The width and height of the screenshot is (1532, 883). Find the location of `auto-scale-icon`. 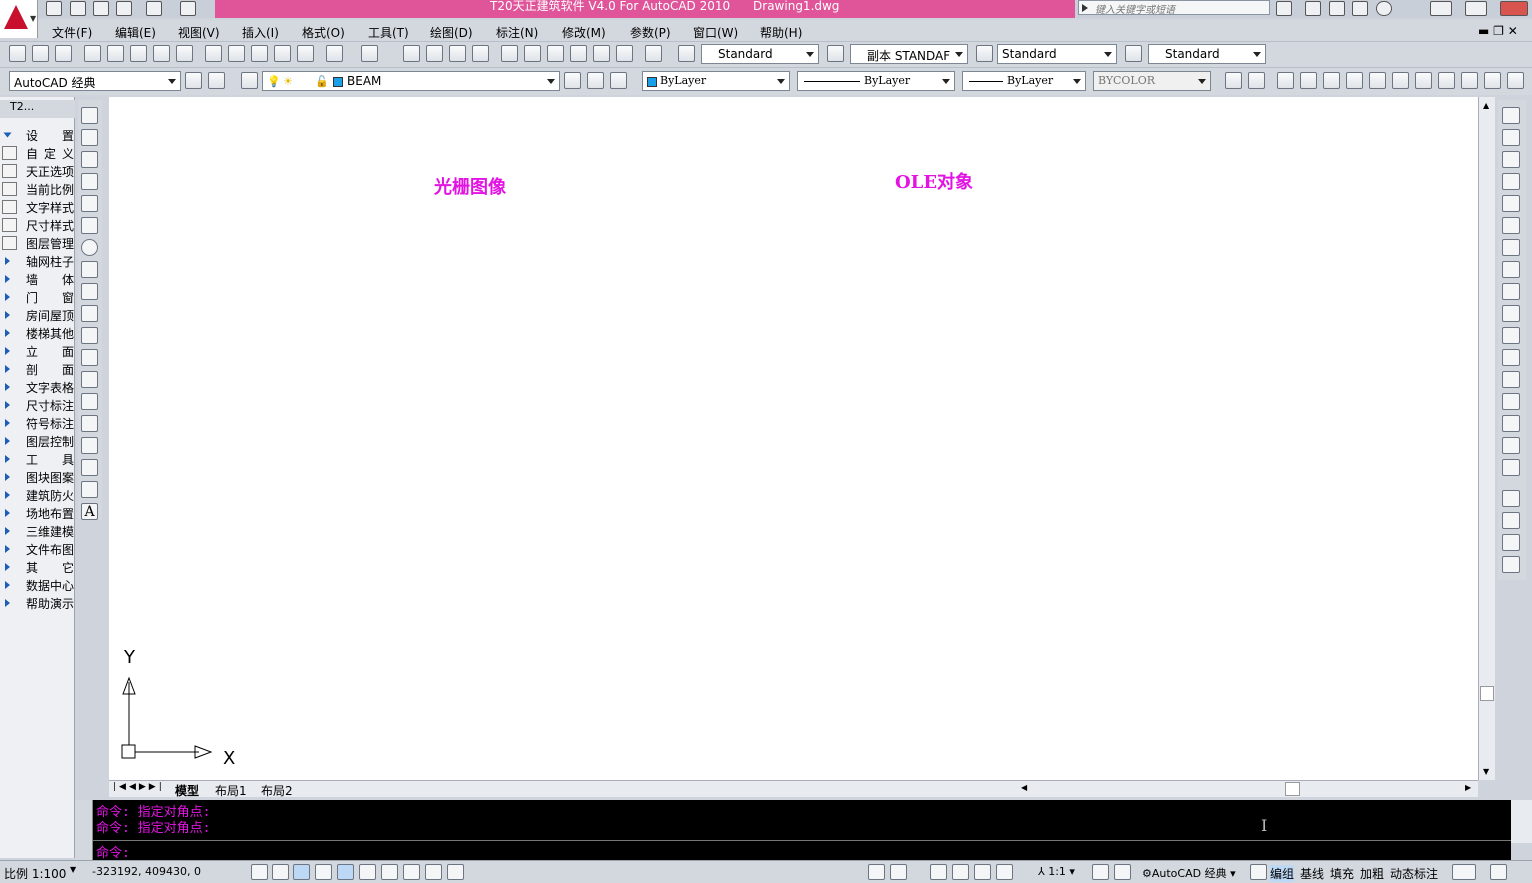

auto-scale-icon is located at coordinates (1122, 872).